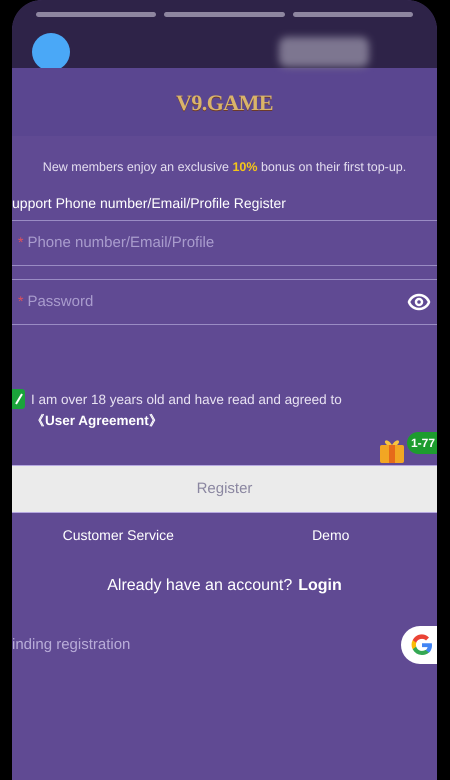 This screenshot has height=780, width=450. I want to click on check-icon, so click(19, 398).